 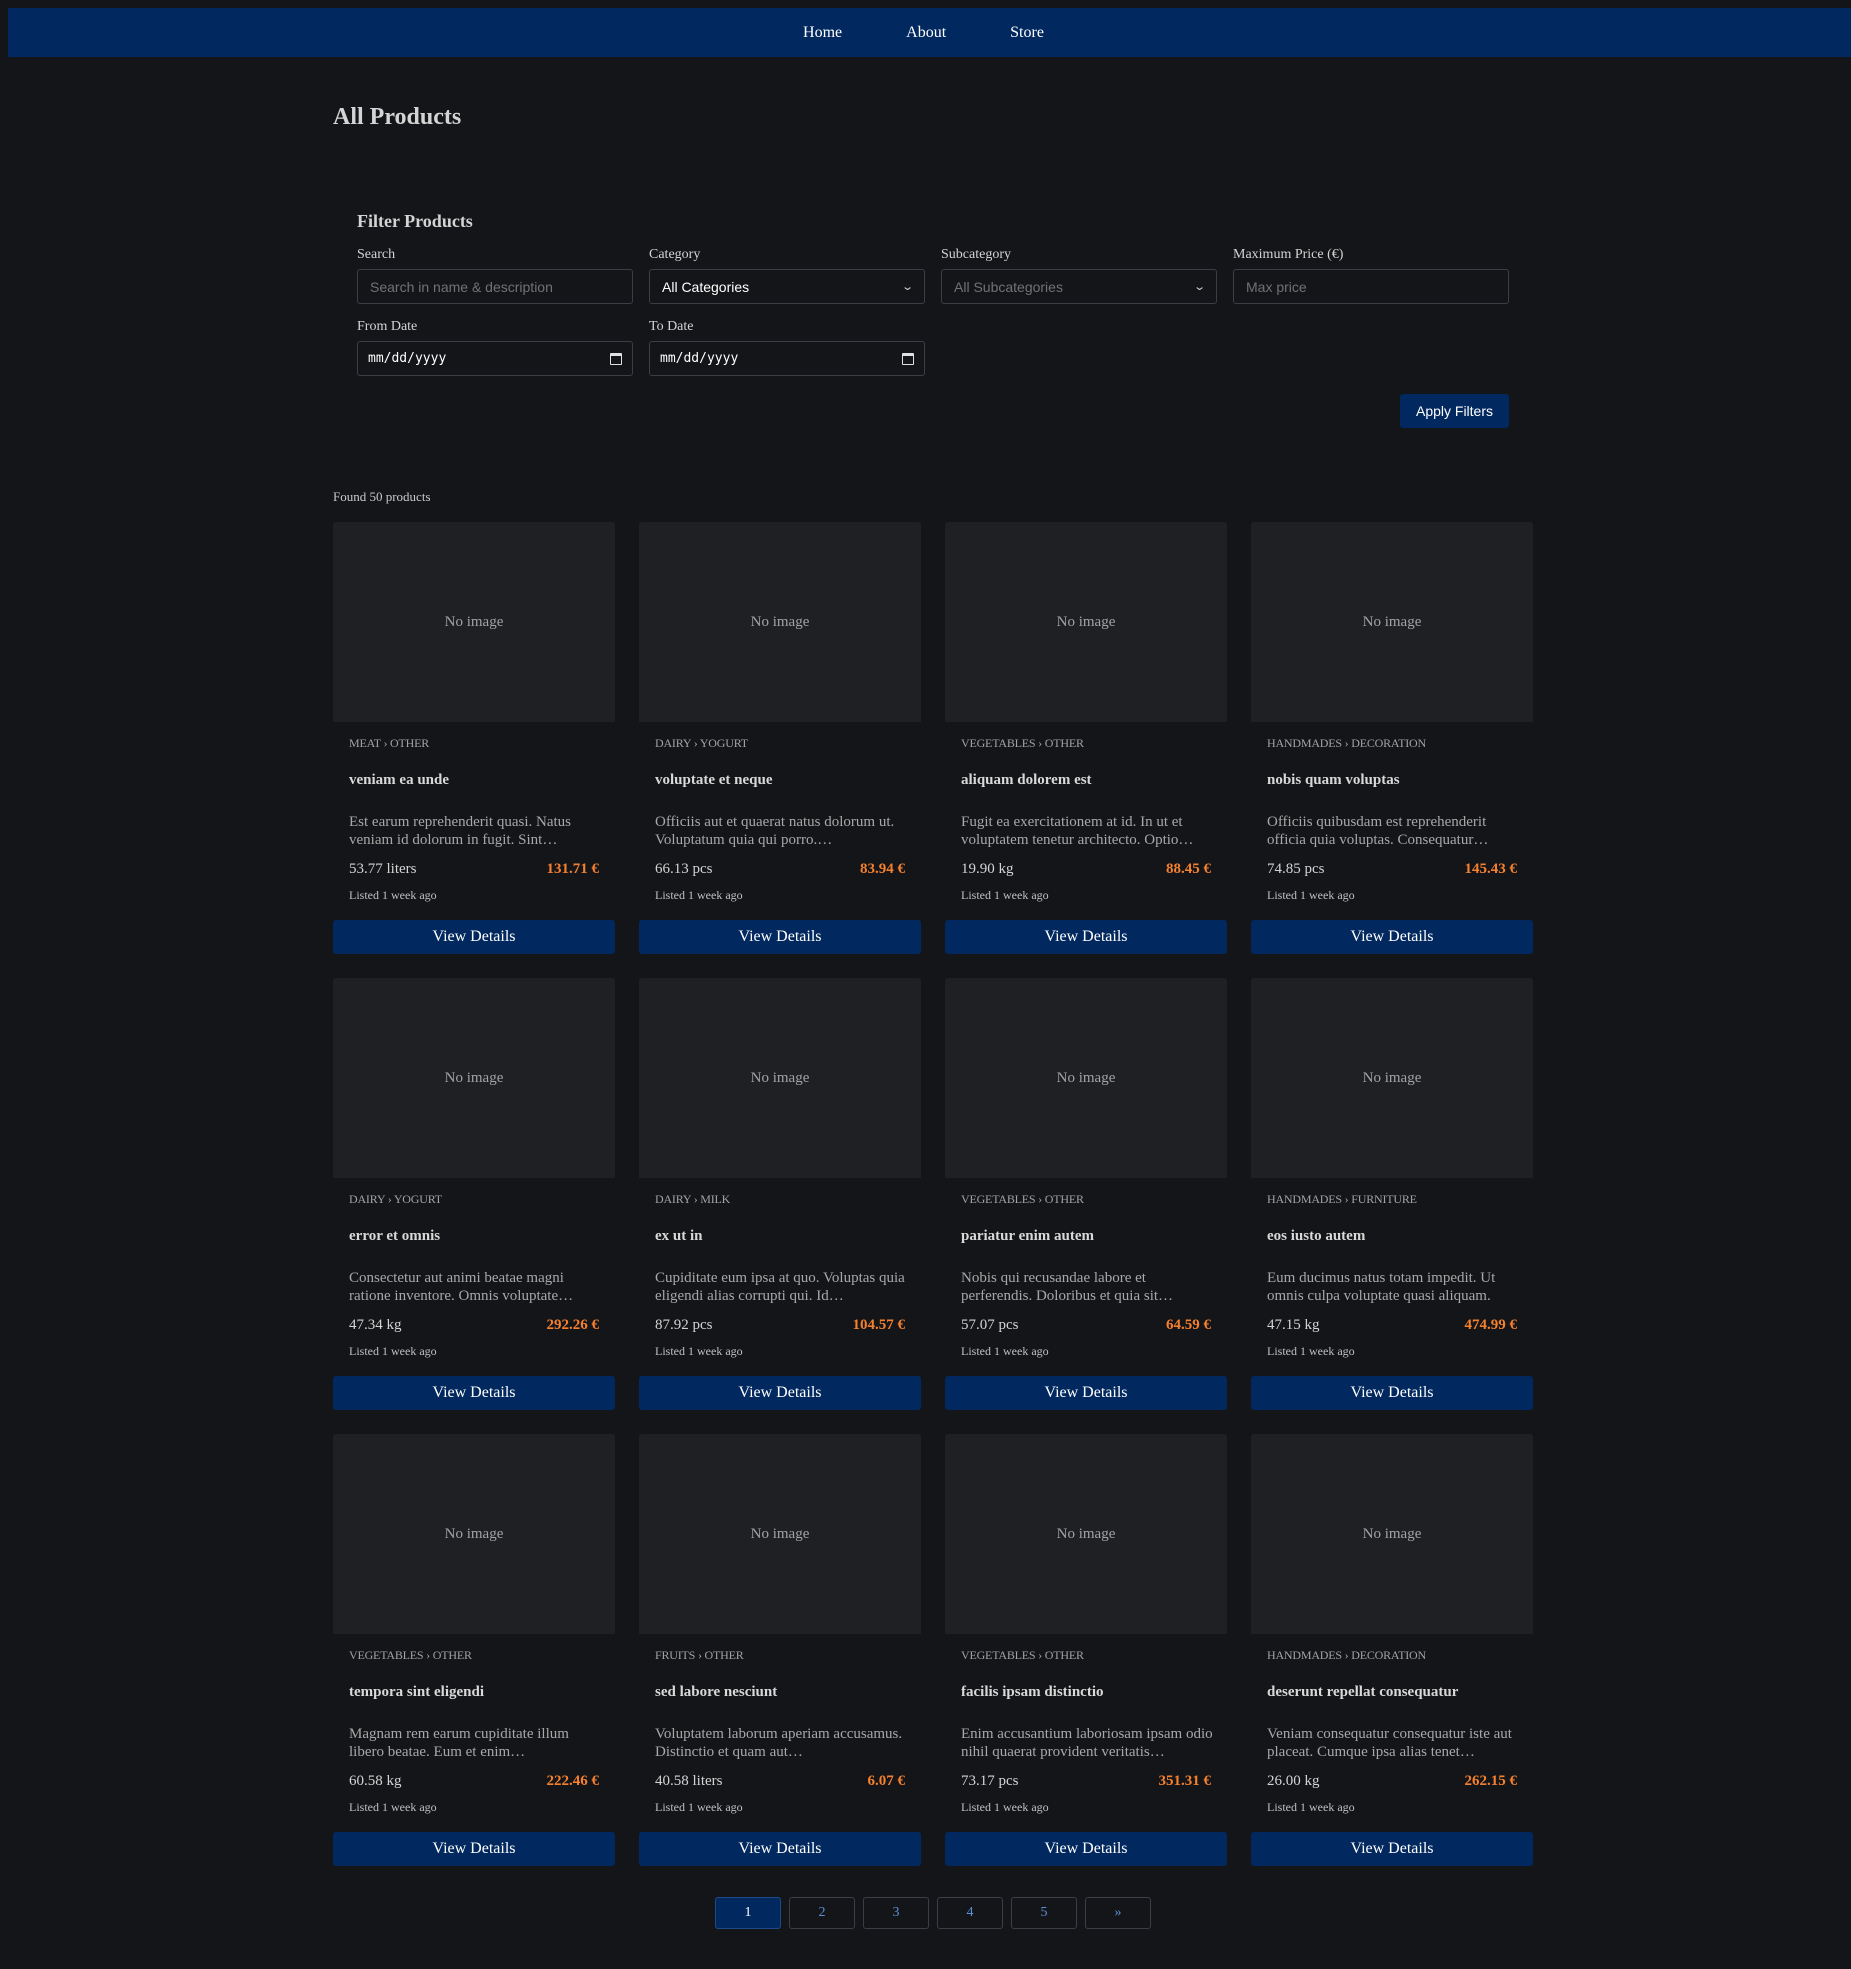 I want to click on pagination-next: », so click(x=1118, y=1913).